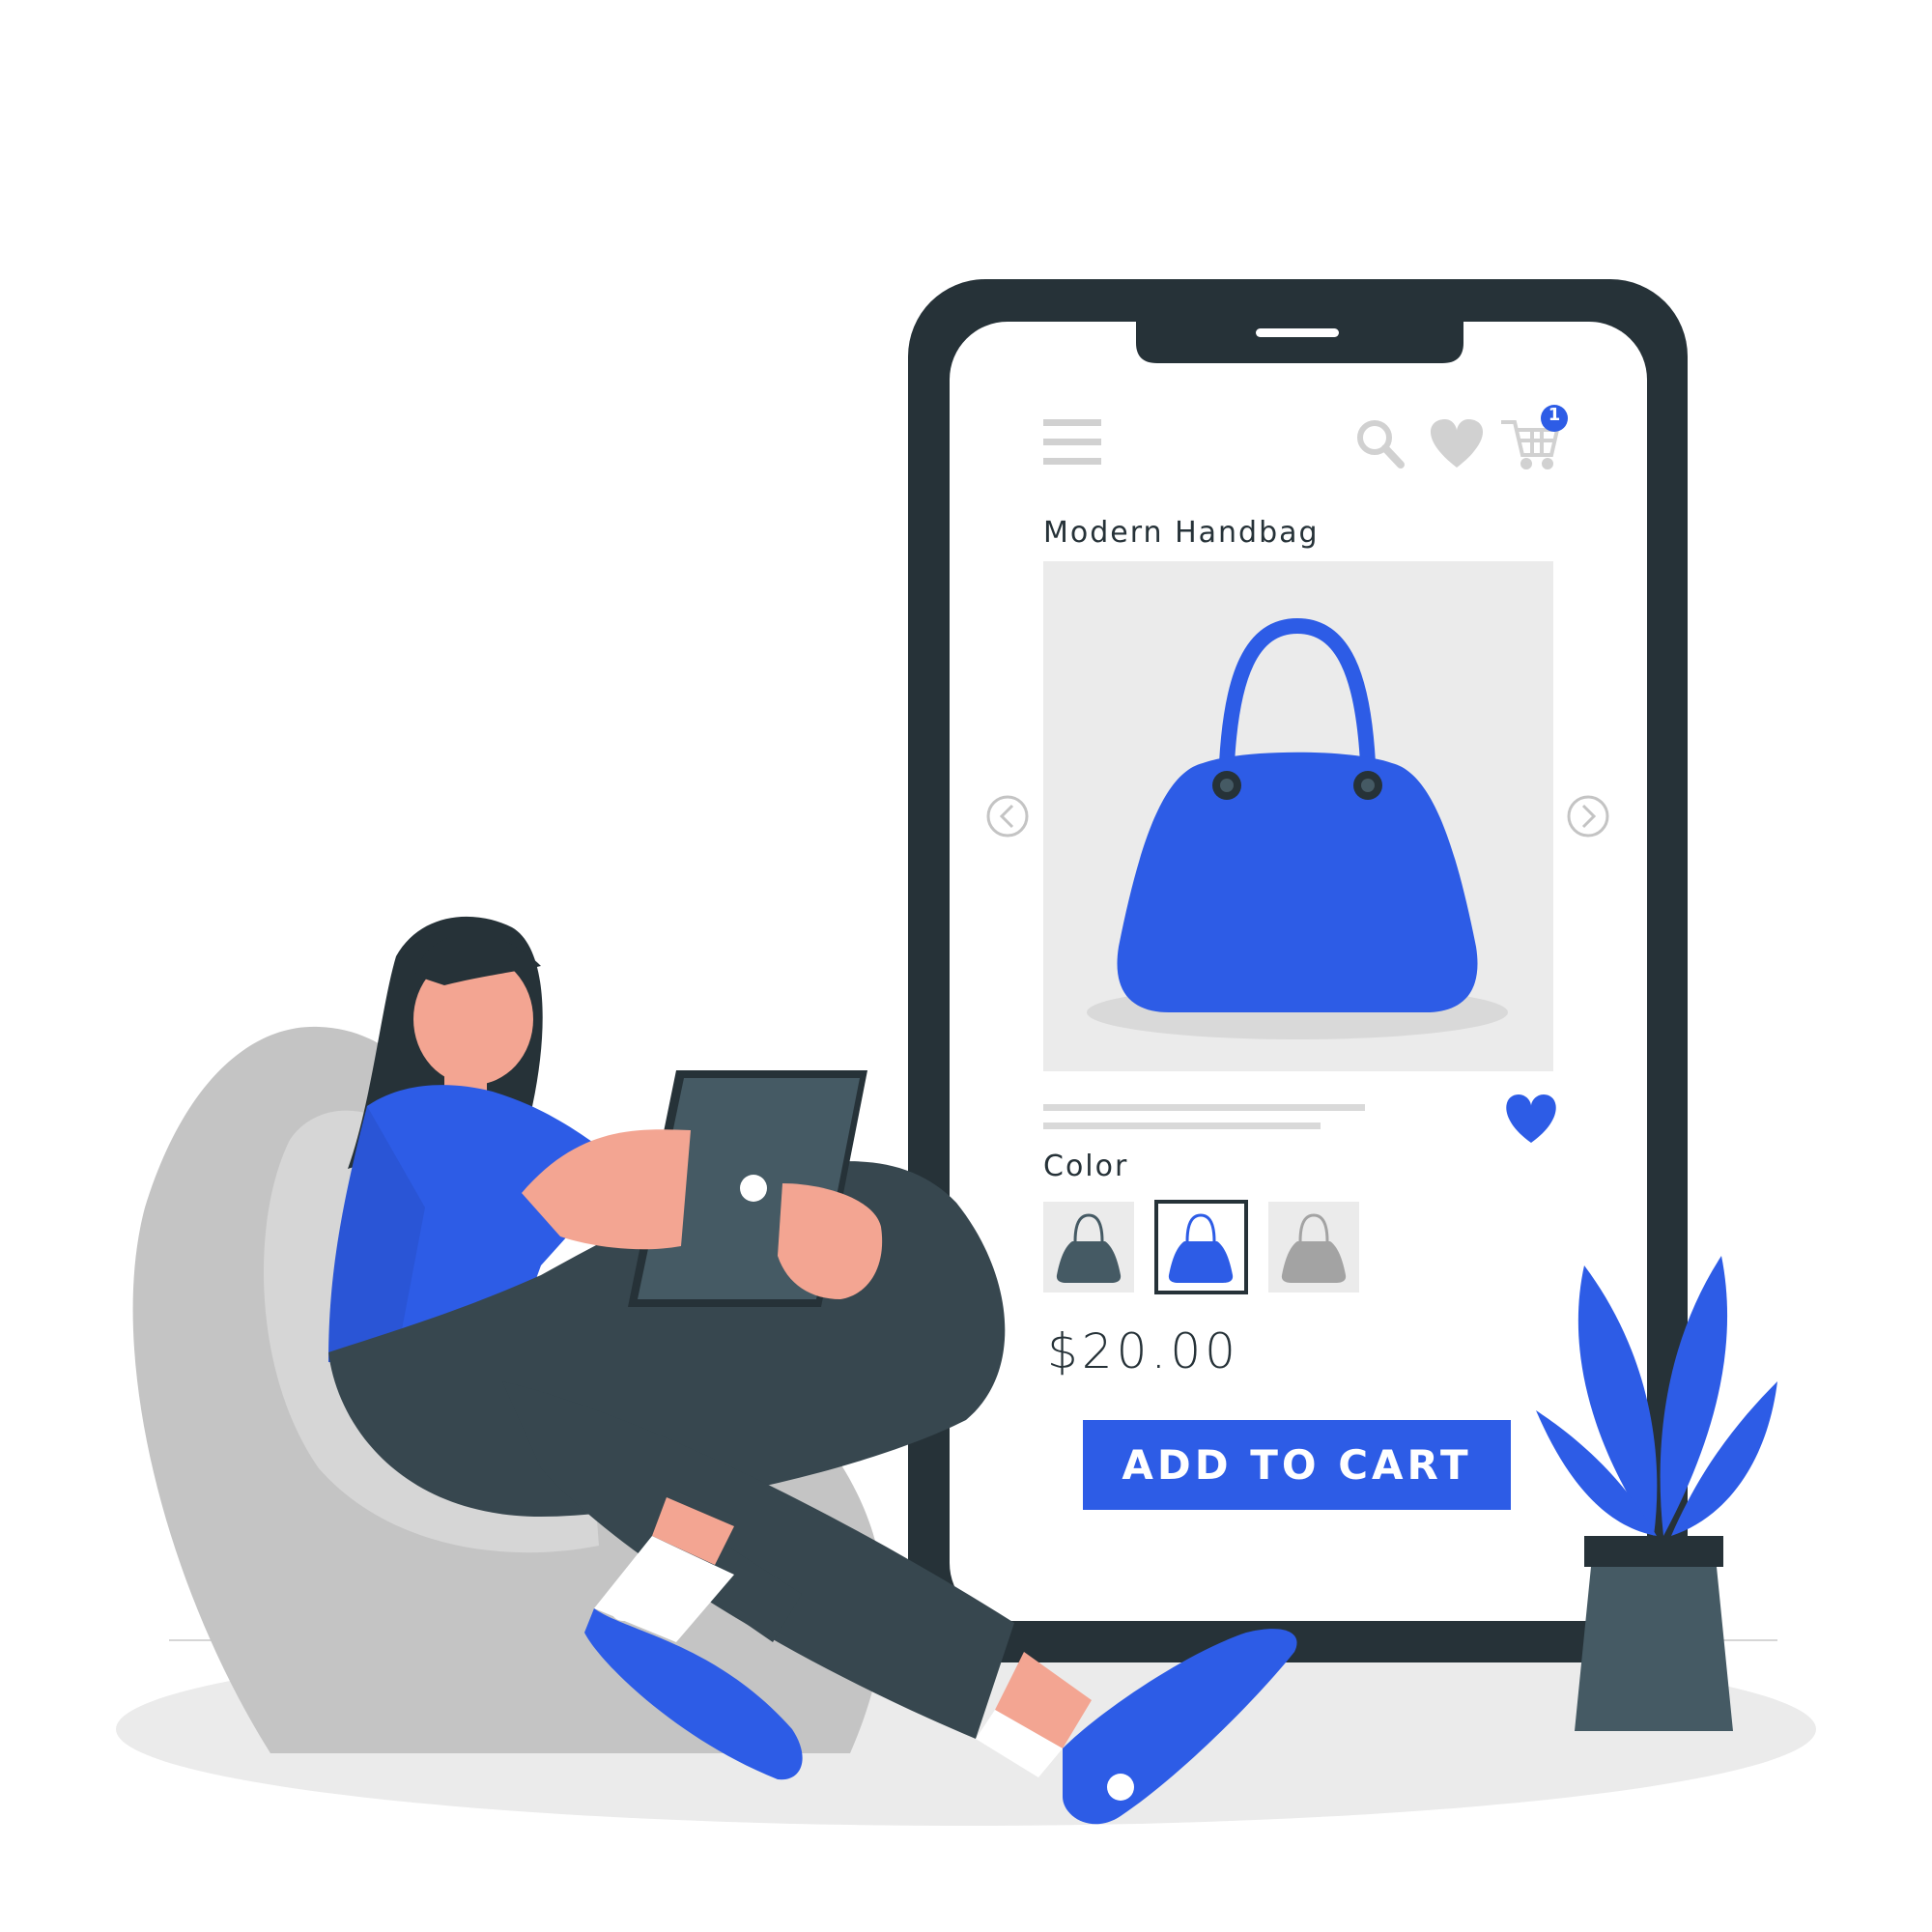 Image resolution: width=1932 pixels, height=1932 pixels. Describe the element at coordinates (1588, 816) in the screenshot. I see `chevron-right-icon` at that location.